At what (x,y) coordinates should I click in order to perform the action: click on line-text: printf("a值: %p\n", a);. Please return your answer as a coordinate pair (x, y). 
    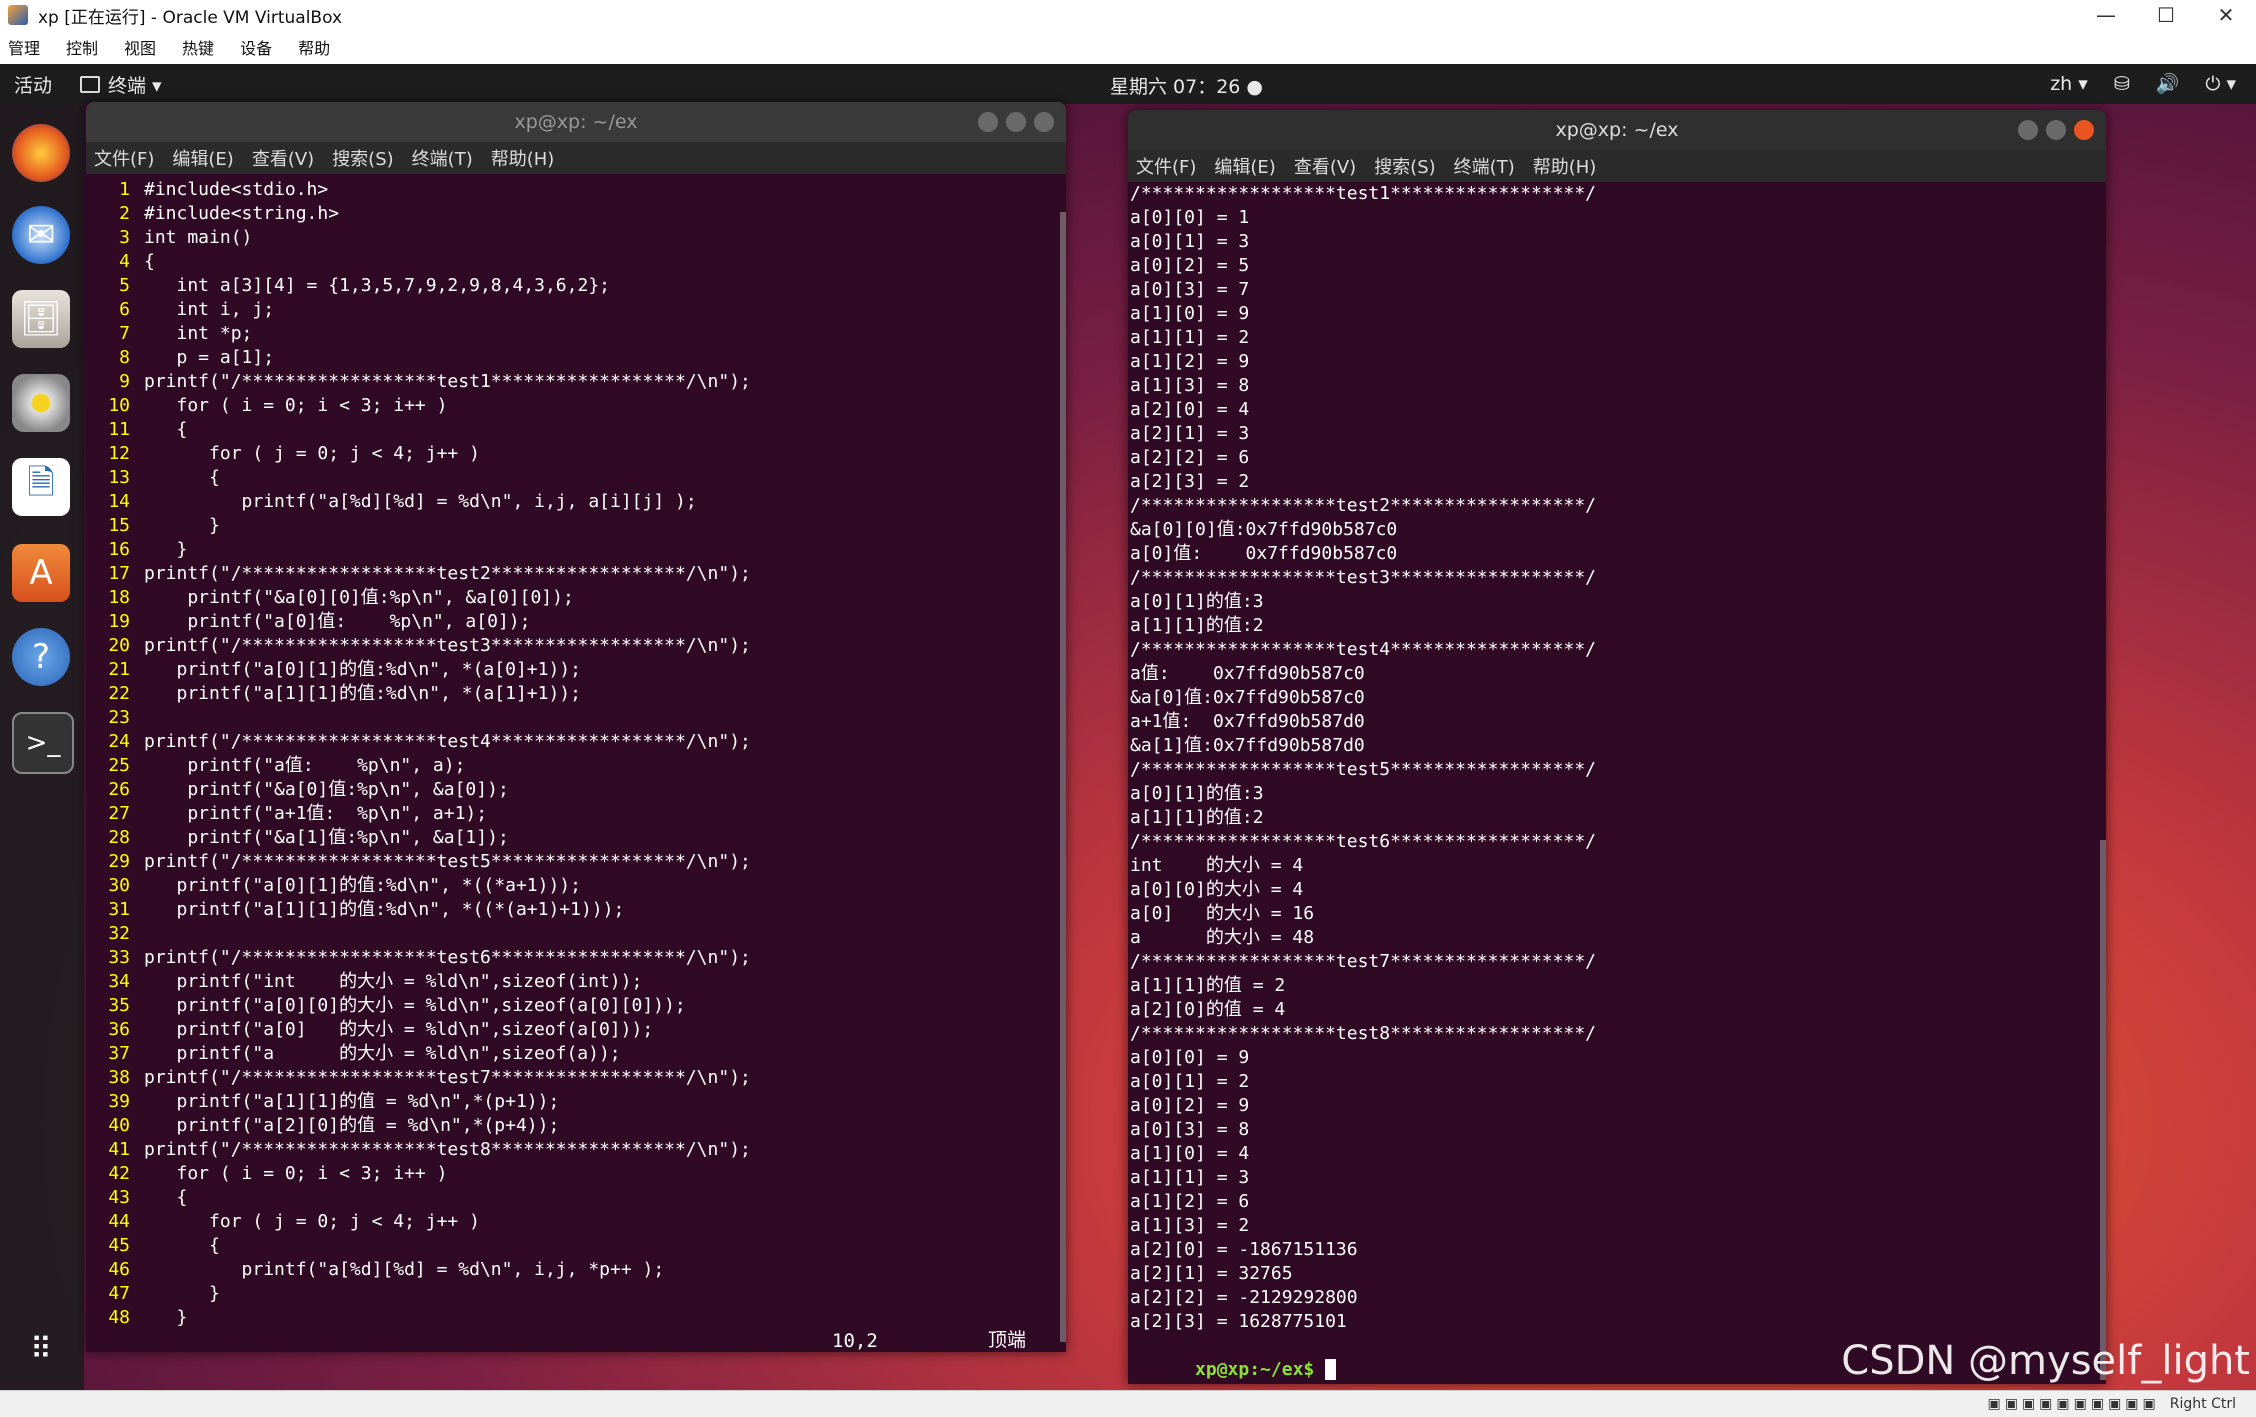
    Looking at the image, I should click on (305, 765).